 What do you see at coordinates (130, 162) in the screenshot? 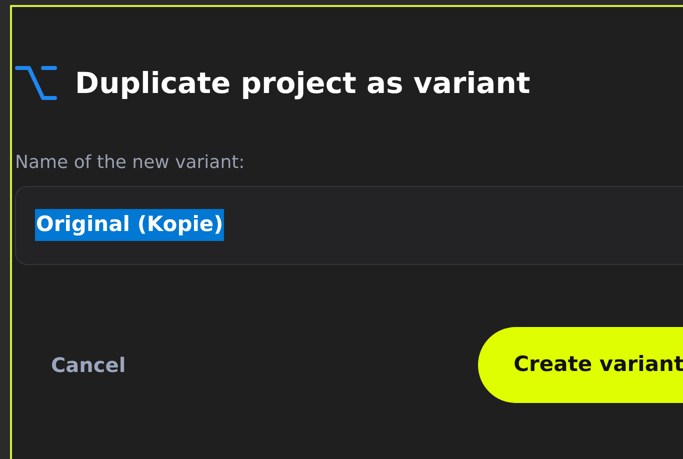
I see `field-label: Name of the new variant:` at bounding box center [130, 162].